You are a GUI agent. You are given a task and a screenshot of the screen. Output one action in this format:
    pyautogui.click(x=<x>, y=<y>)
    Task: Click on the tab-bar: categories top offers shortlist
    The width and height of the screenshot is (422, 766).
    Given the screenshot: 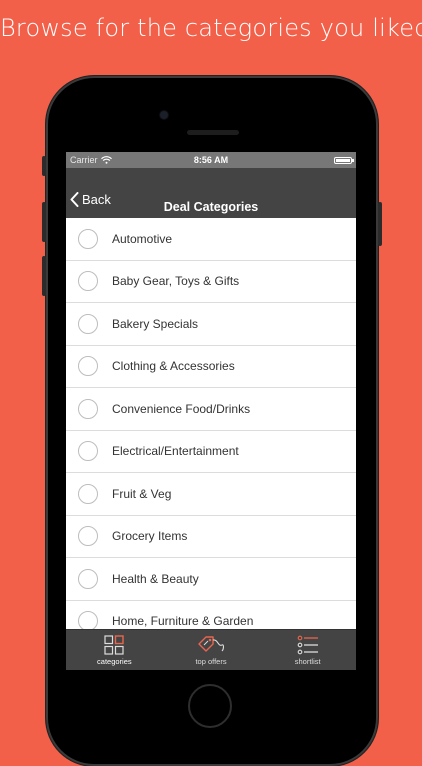 What is the action you would take?
    pyautogui.click(x=211, y=649)
    